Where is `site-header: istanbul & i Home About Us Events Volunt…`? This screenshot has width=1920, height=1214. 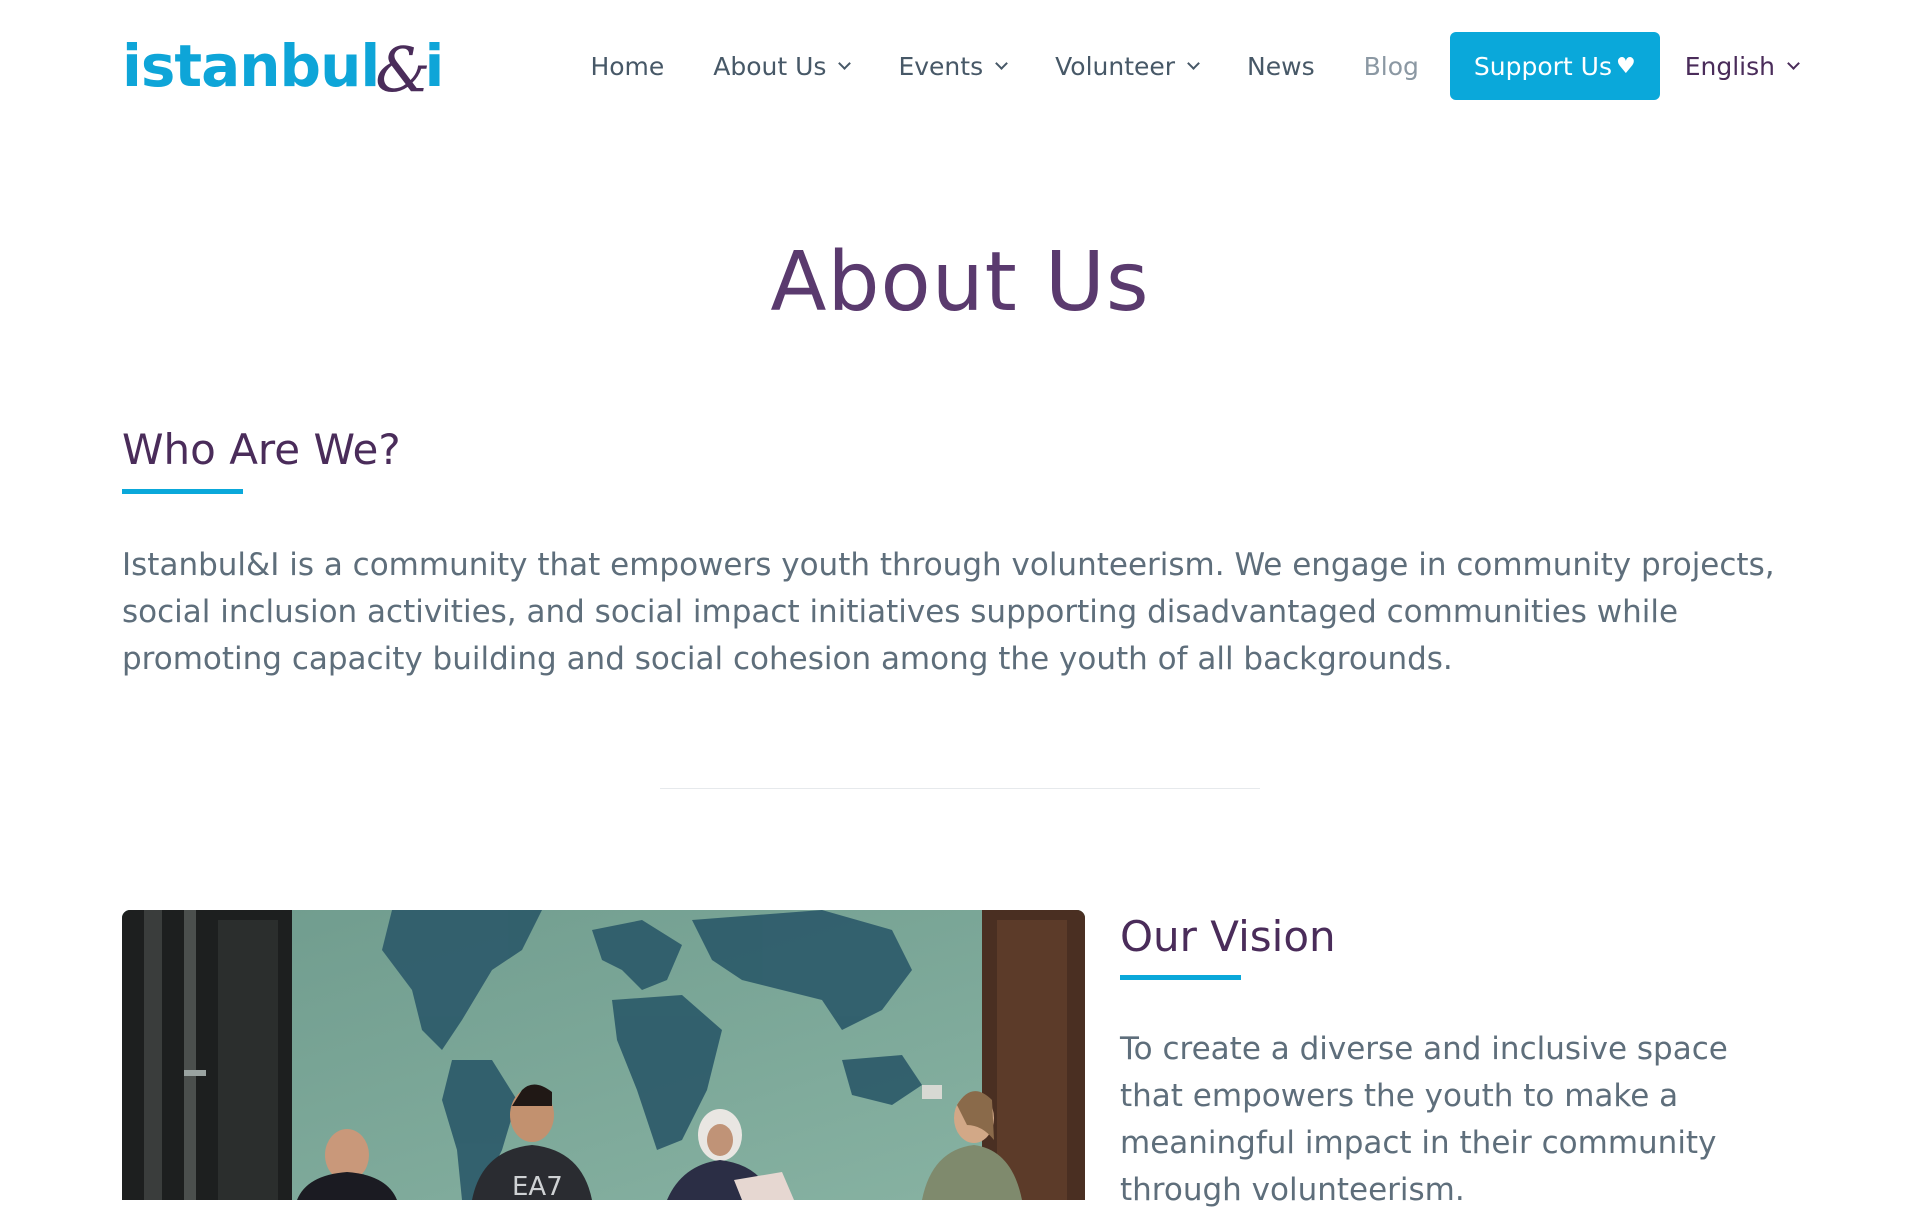
site-header: istanbul & i Home About Us Events Volunt… is located at coordinates (960, 67).